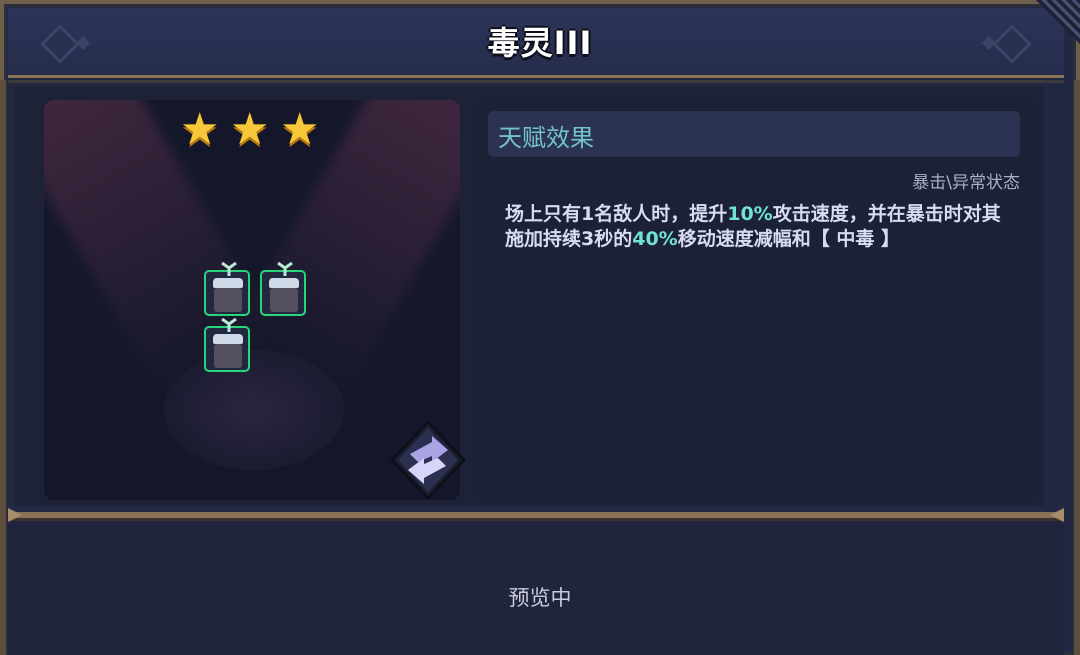 The height and width of the screenshot is (655, 1080). I want to click on stage-floor, so click(254, 410).